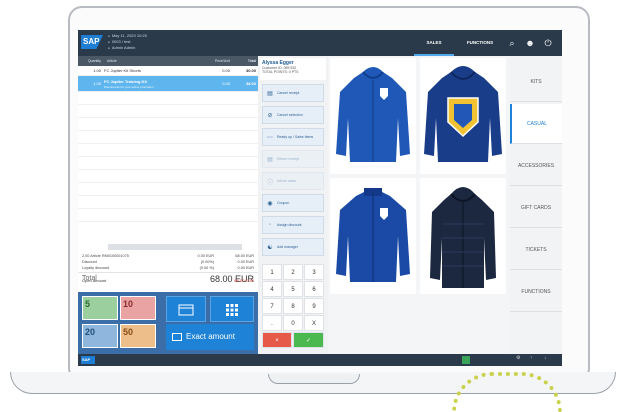 The image size is (628, 412). What do you see at coordinates (548, 43) in the screenshot?
I see `power-icon: ⏻` at bounding box center [548, 43].